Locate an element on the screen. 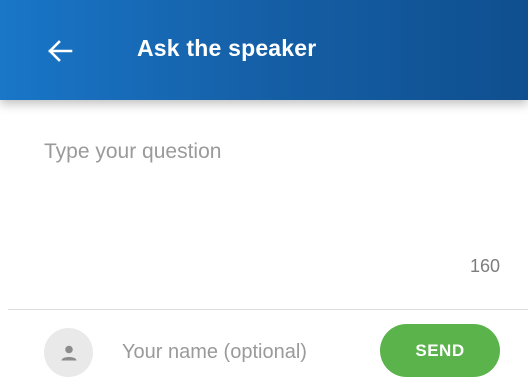  character-counter: 160 is located at coordinates (484, 266).